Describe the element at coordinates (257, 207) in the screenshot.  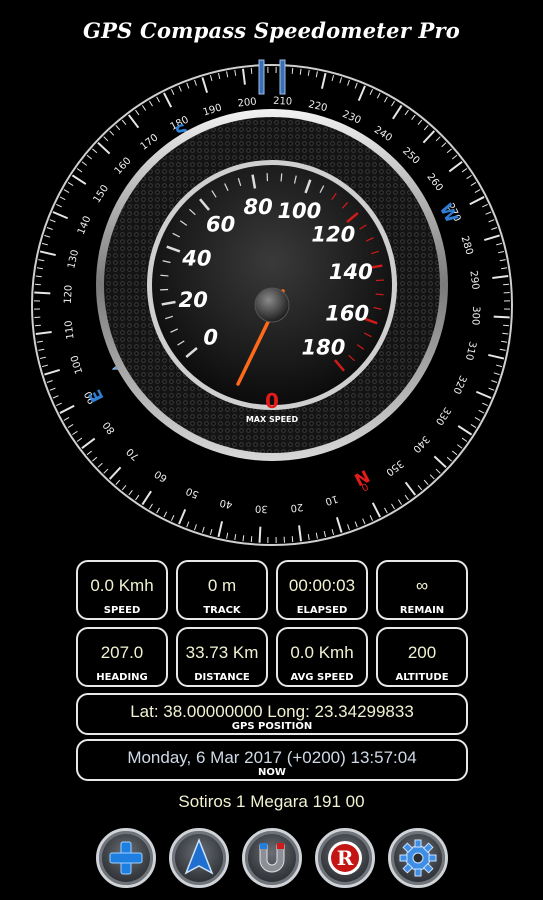
I see `speed-scale-label: 80` at that location.